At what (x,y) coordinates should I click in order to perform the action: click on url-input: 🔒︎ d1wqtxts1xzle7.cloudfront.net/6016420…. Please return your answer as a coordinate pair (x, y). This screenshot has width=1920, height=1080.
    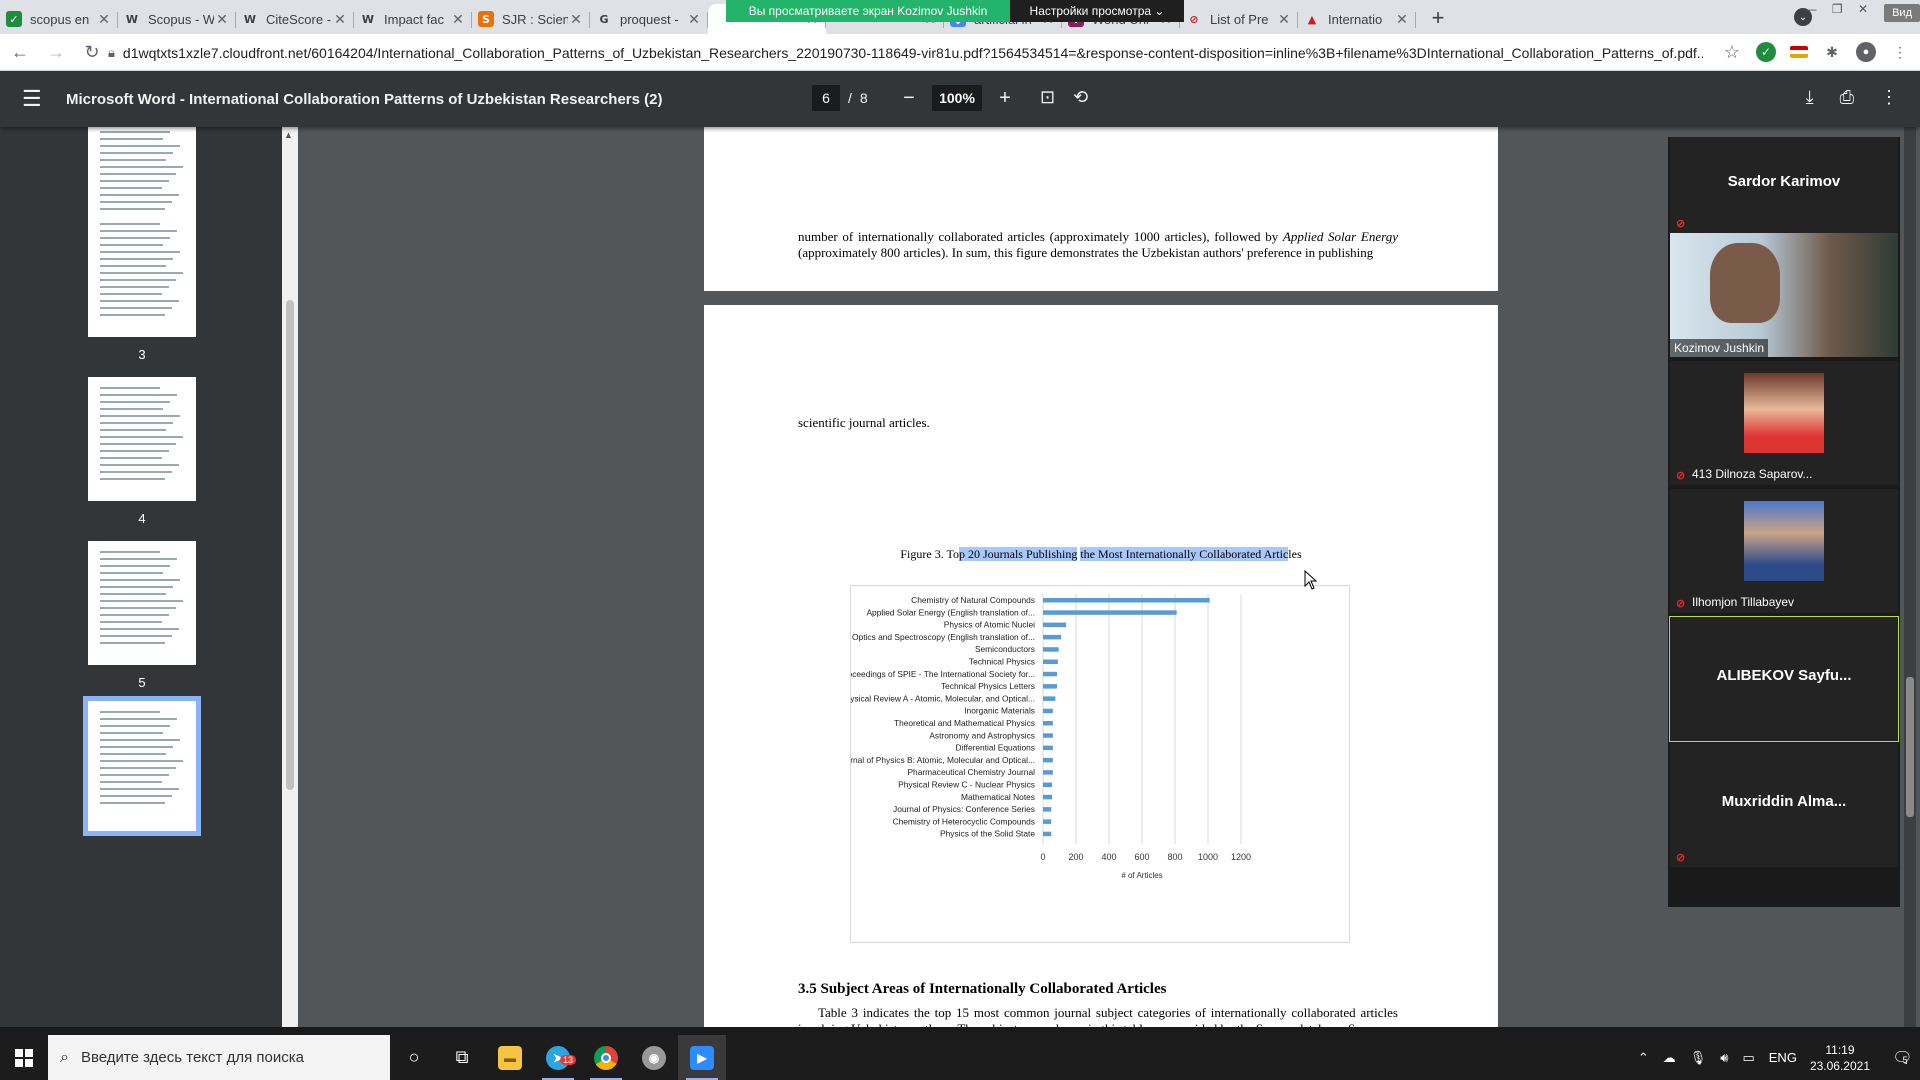
    Looking at the image, I should click on (908, 53).